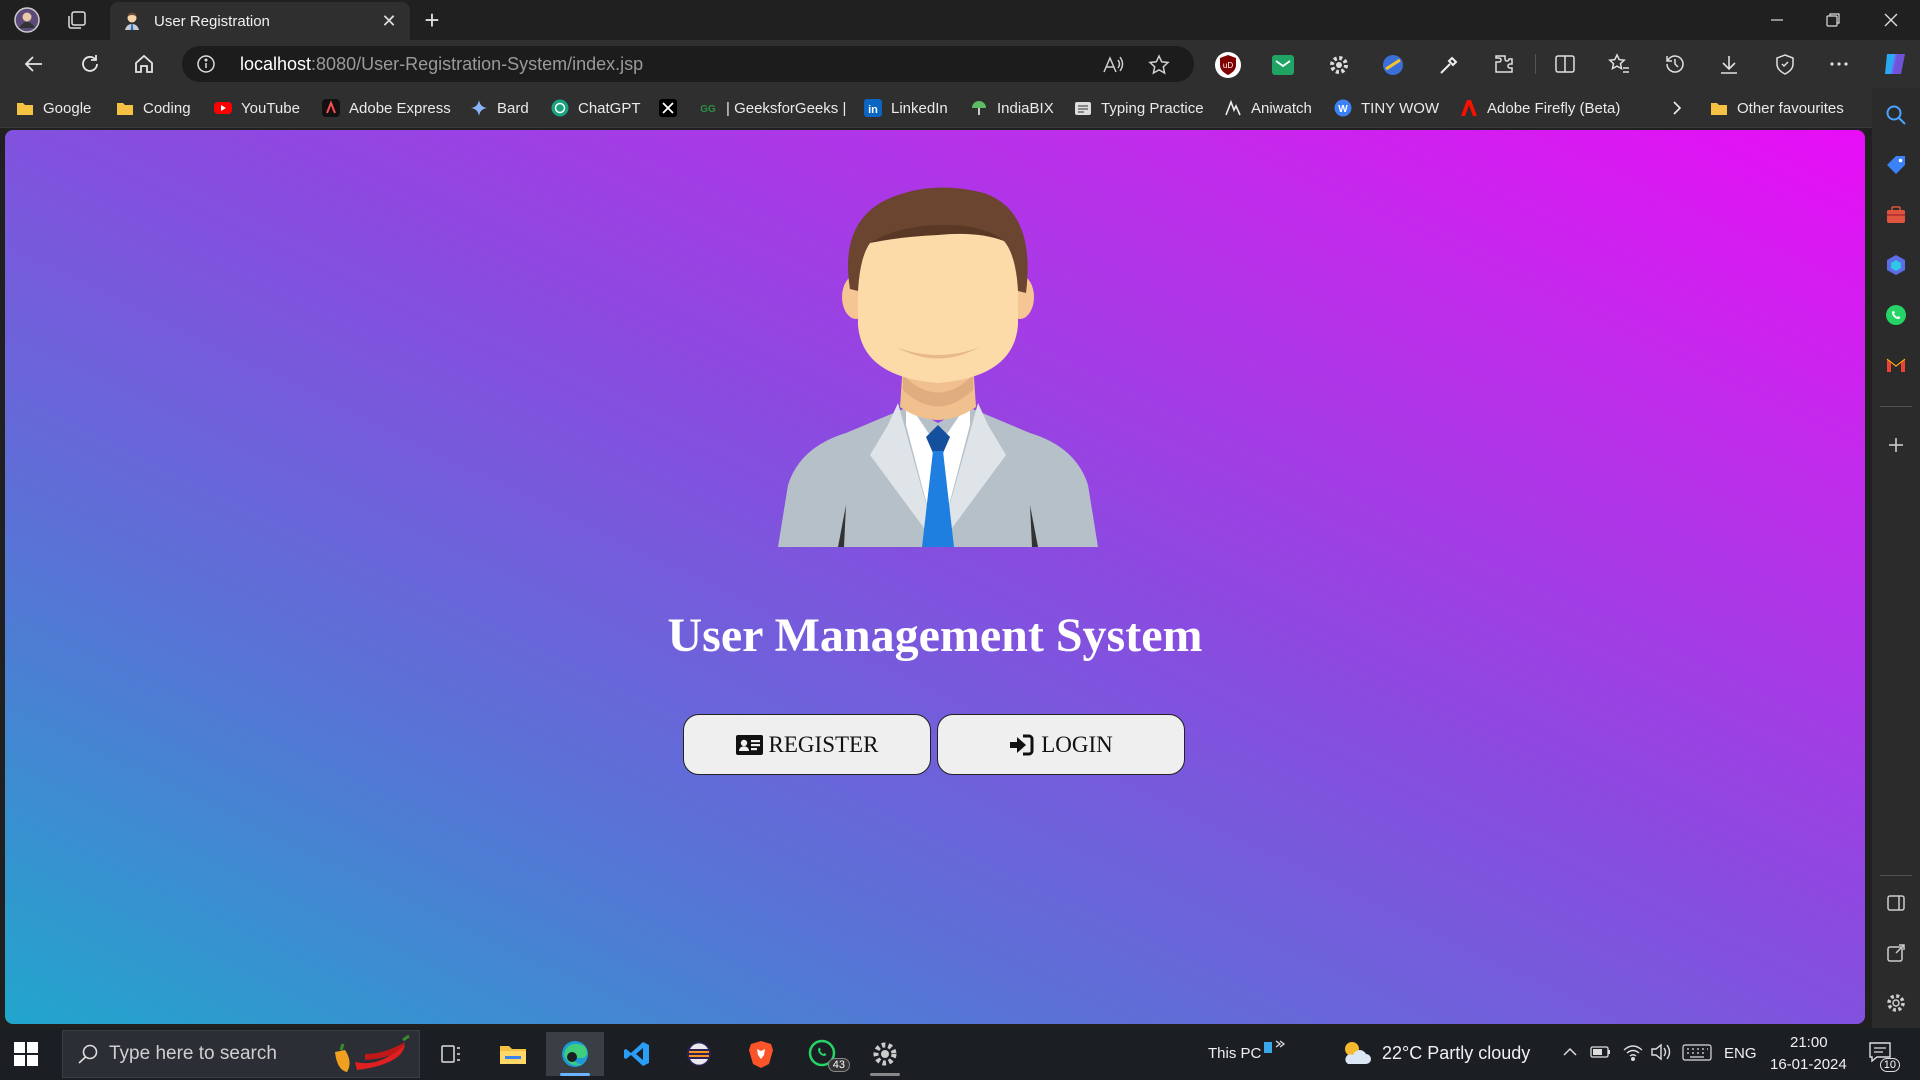 The image size is (1920, 1080). Describe the element at coordinates (1675, 64) in the screenshot. I see `history-icon` at that location.